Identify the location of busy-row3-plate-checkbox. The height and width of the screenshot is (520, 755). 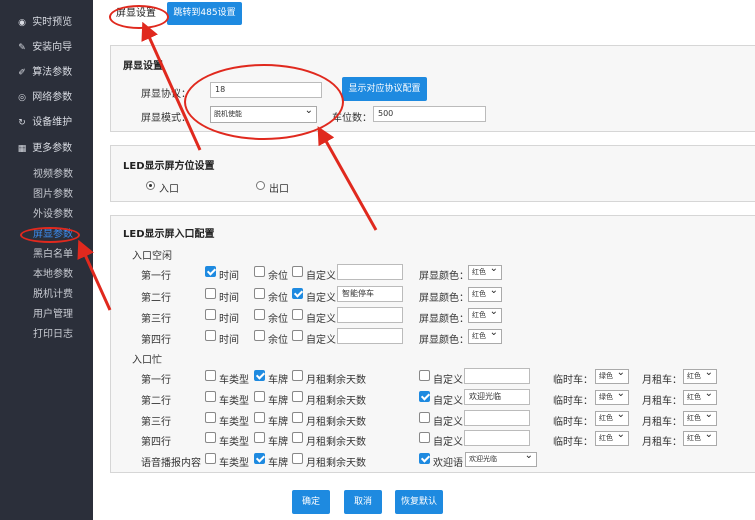
(259, 417).